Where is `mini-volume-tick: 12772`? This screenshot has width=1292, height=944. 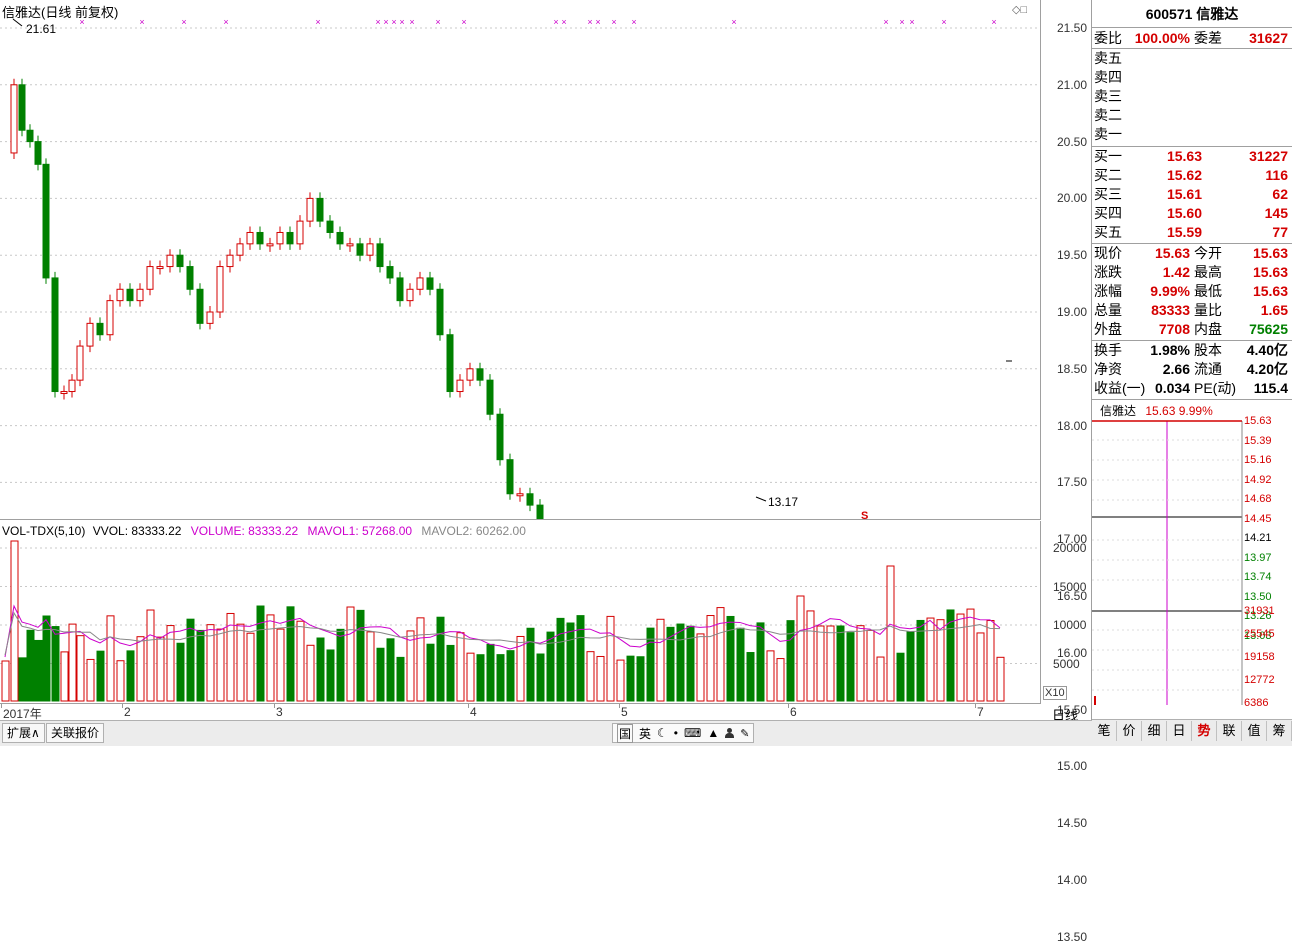 mini-volume-tick: 12772 is located at coordinates (1259, 680).